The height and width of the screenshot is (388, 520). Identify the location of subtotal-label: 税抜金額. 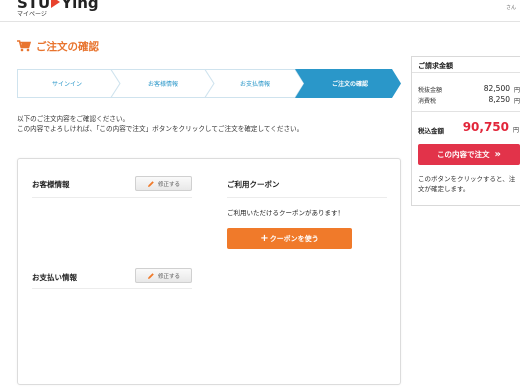
(430, 90).